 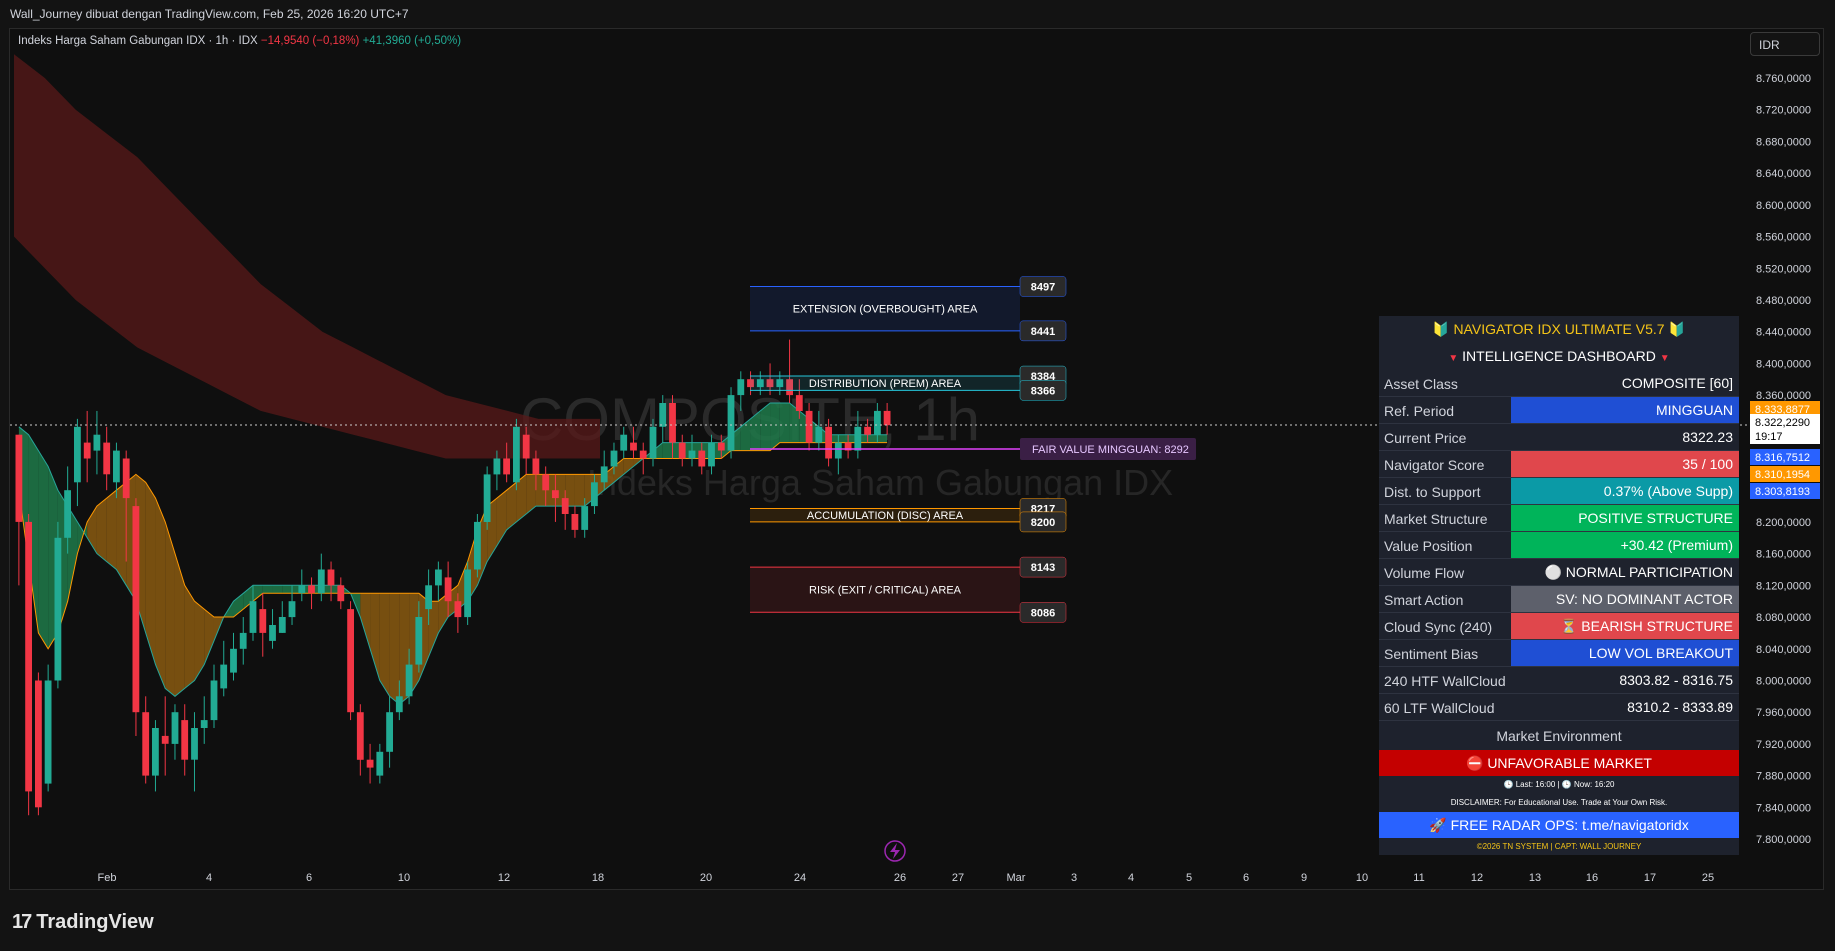 I want to click on currency-button: IDR, so click(x=1785, y=44).